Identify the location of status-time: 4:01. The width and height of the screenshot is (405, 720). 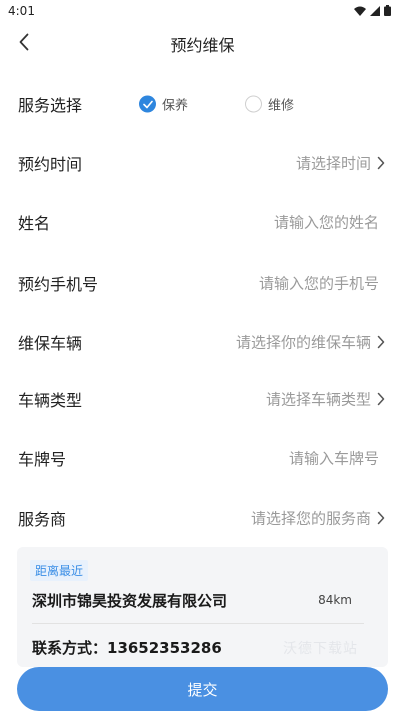
(21, 11).